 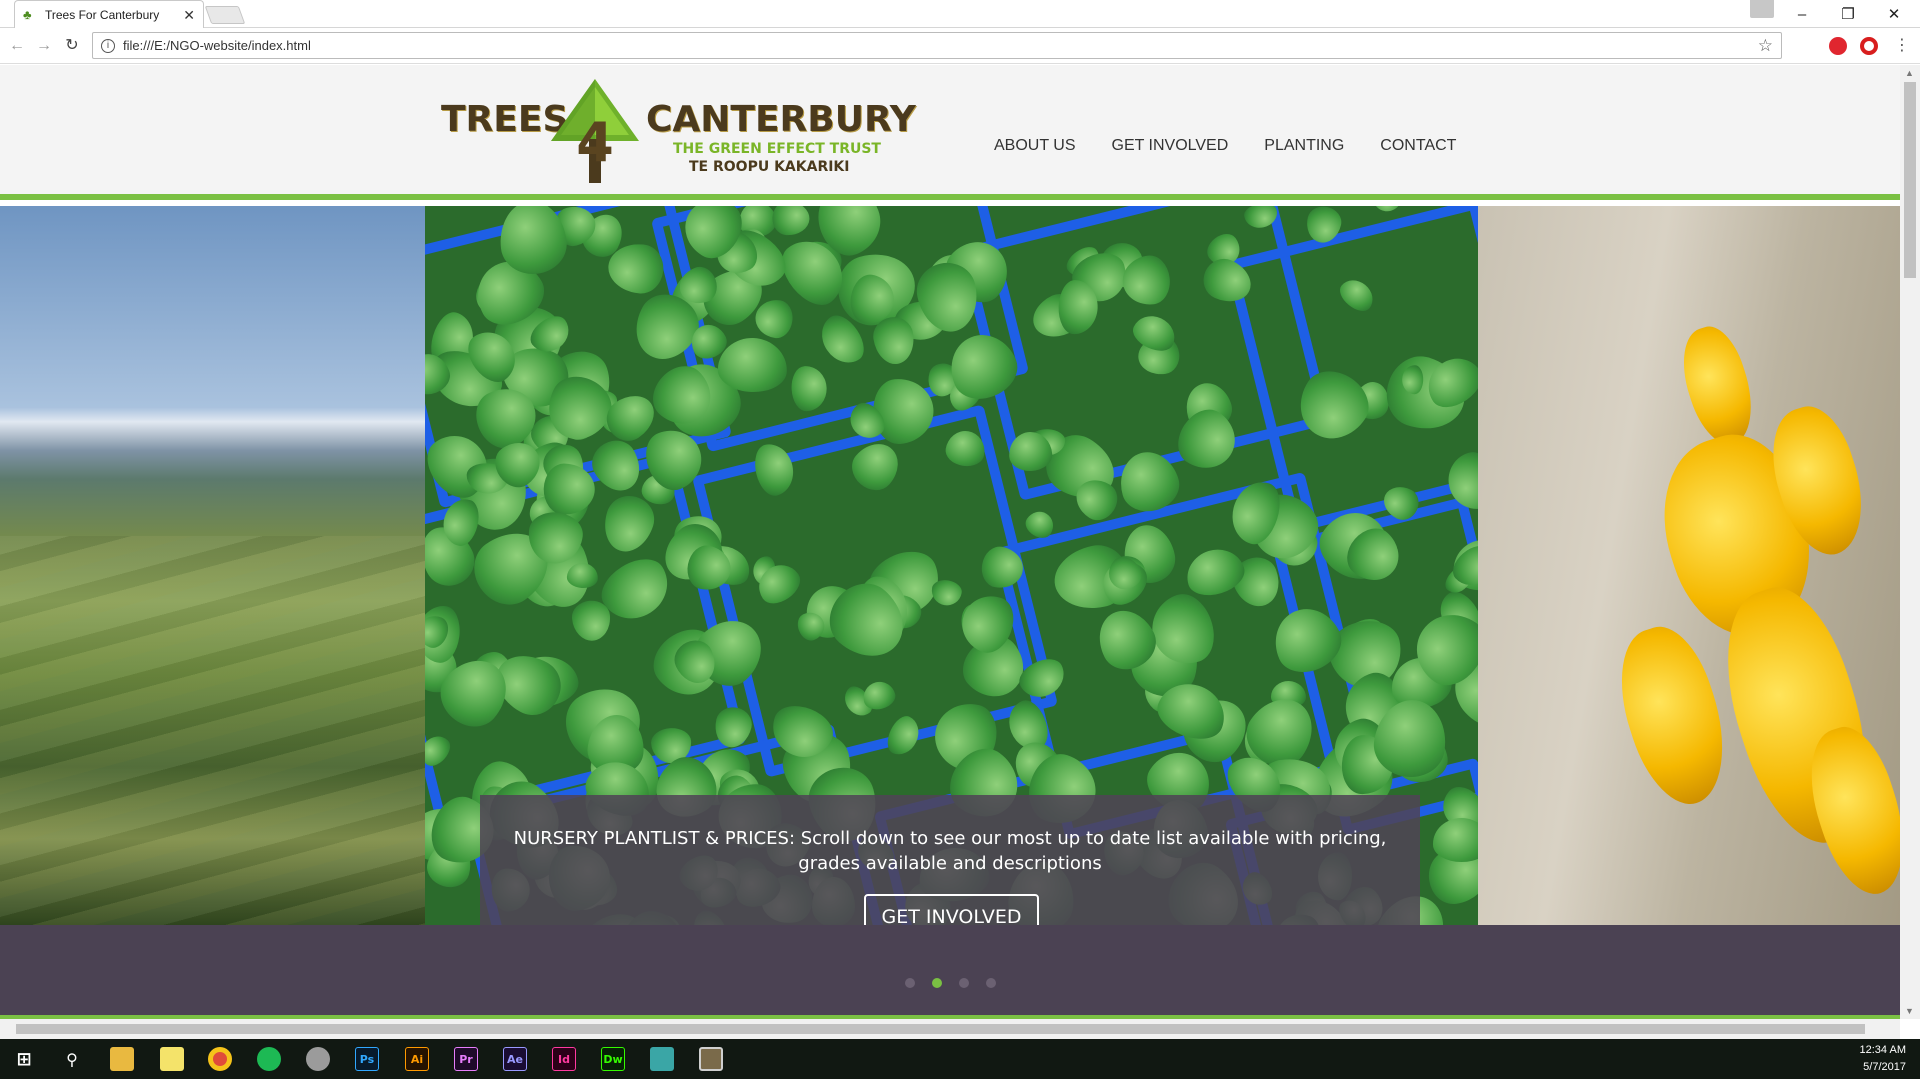 I want to click on browser-tab-strip: ♣ Trees For Canterbury ✕ – ❐ ✕, so click(x=960, y=14).